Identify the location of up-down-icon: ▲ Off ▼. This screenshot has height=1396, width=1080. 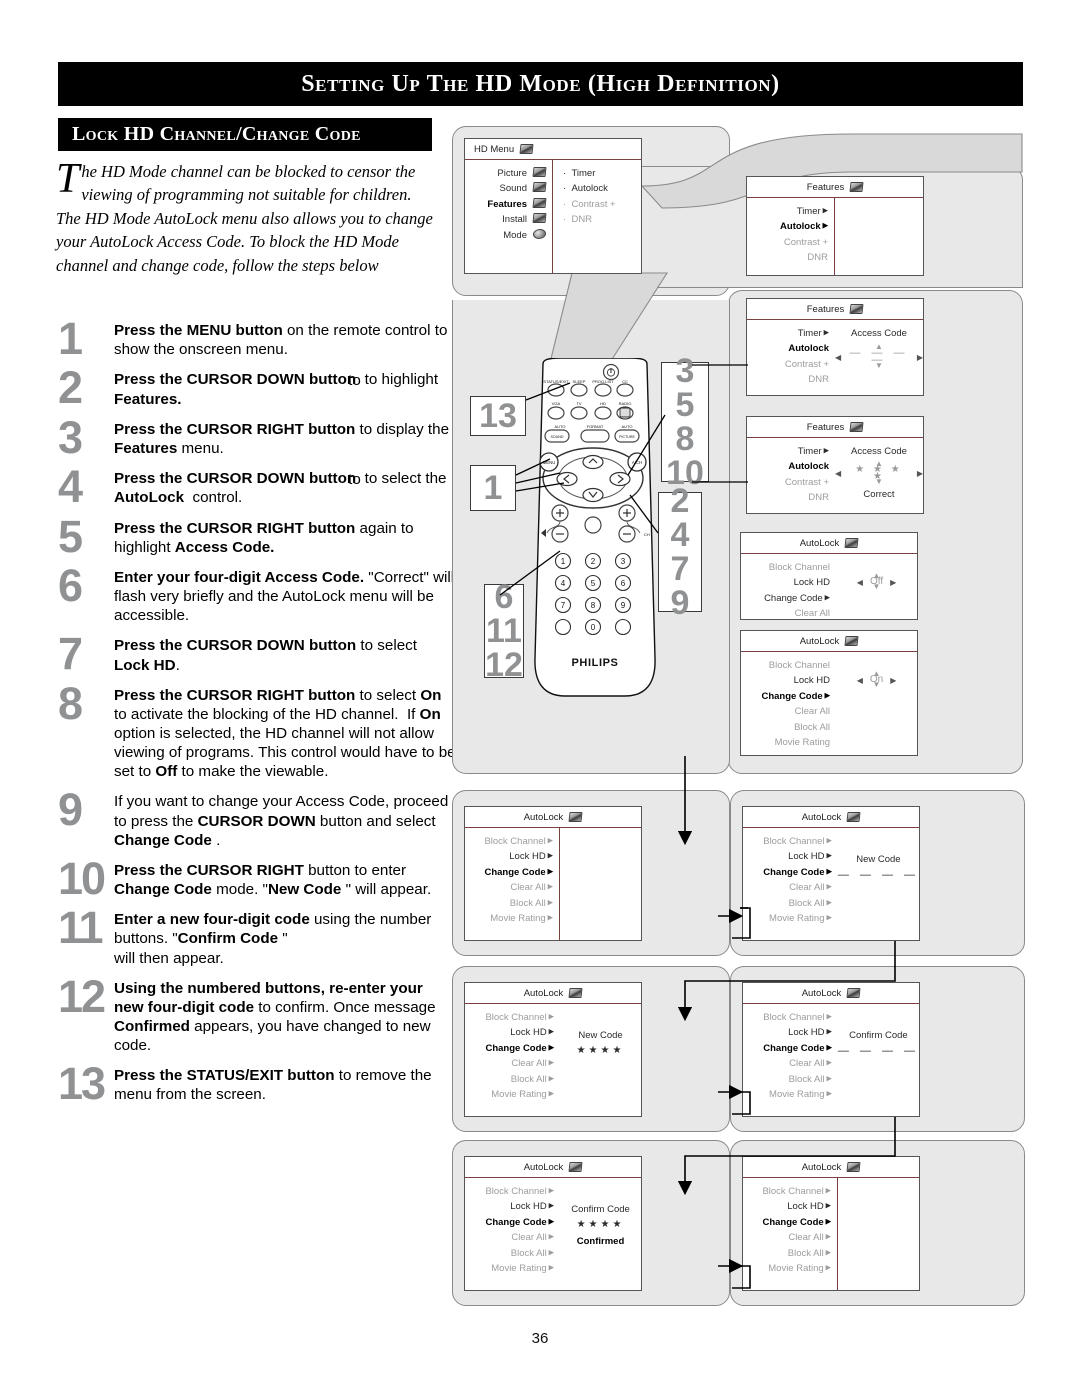
(876, 581).